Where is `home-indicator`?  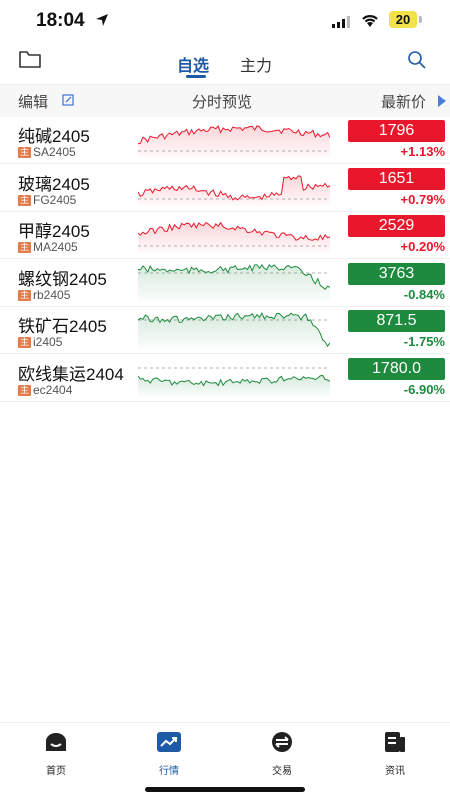 home-indicator is located at coordinates (225, 789).